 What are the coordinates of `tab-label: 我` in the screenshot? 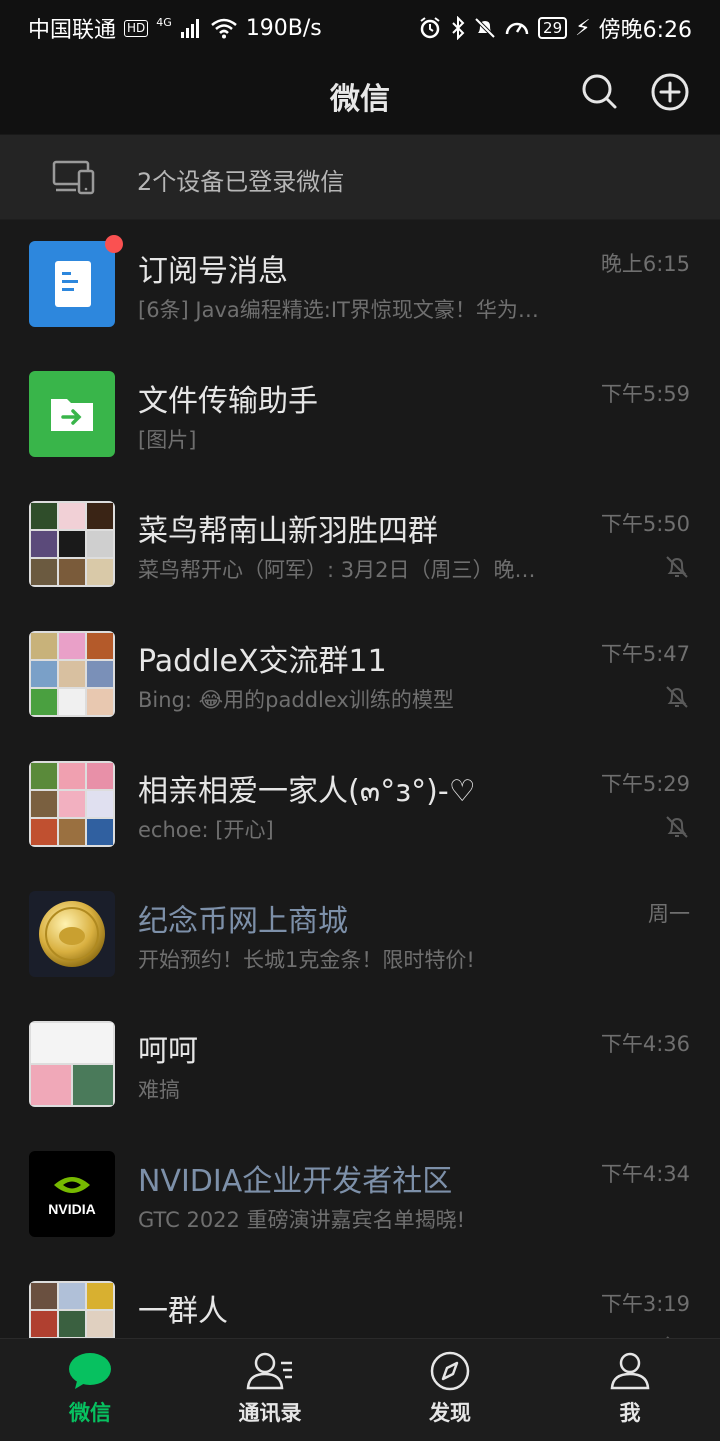 It's located at (630, 1413).